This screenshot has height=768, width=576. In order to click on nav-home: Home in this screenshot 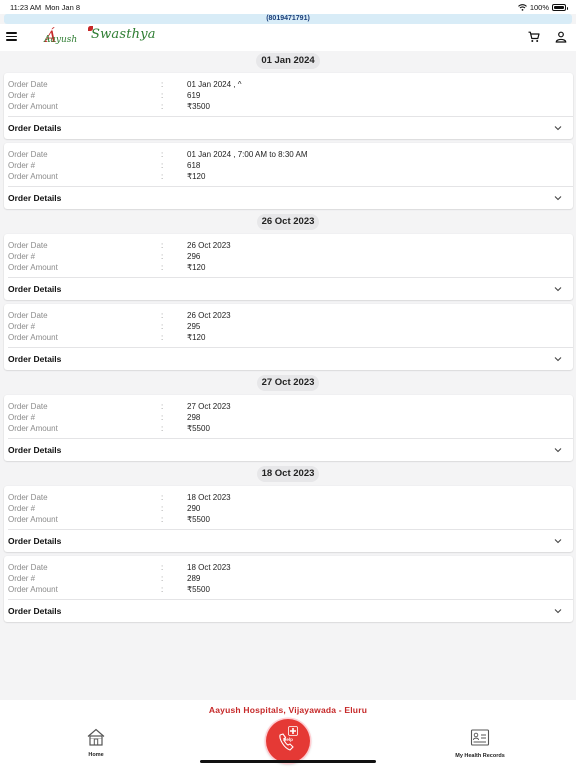, I will do `click(96, 743)`.